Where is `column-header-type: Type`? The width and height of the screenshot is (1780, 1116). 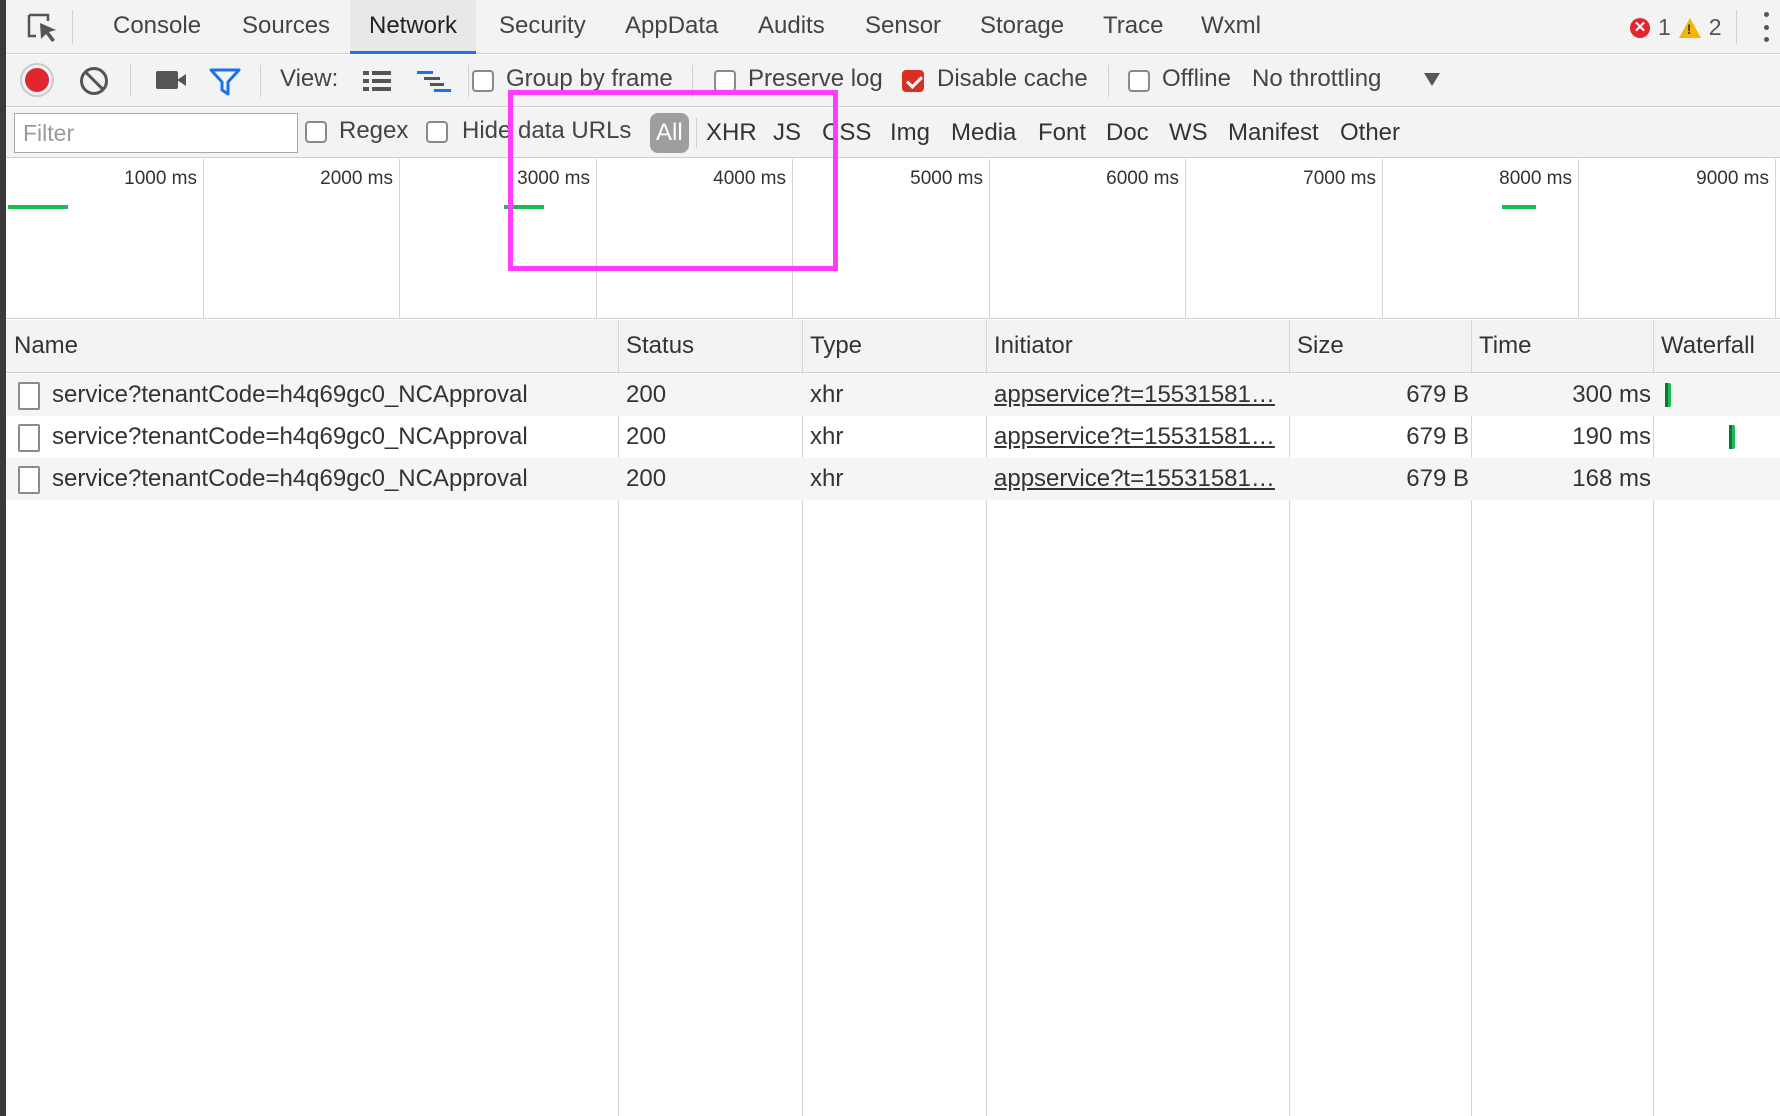 column-header-type: Type is located at coordinates (894, 346).